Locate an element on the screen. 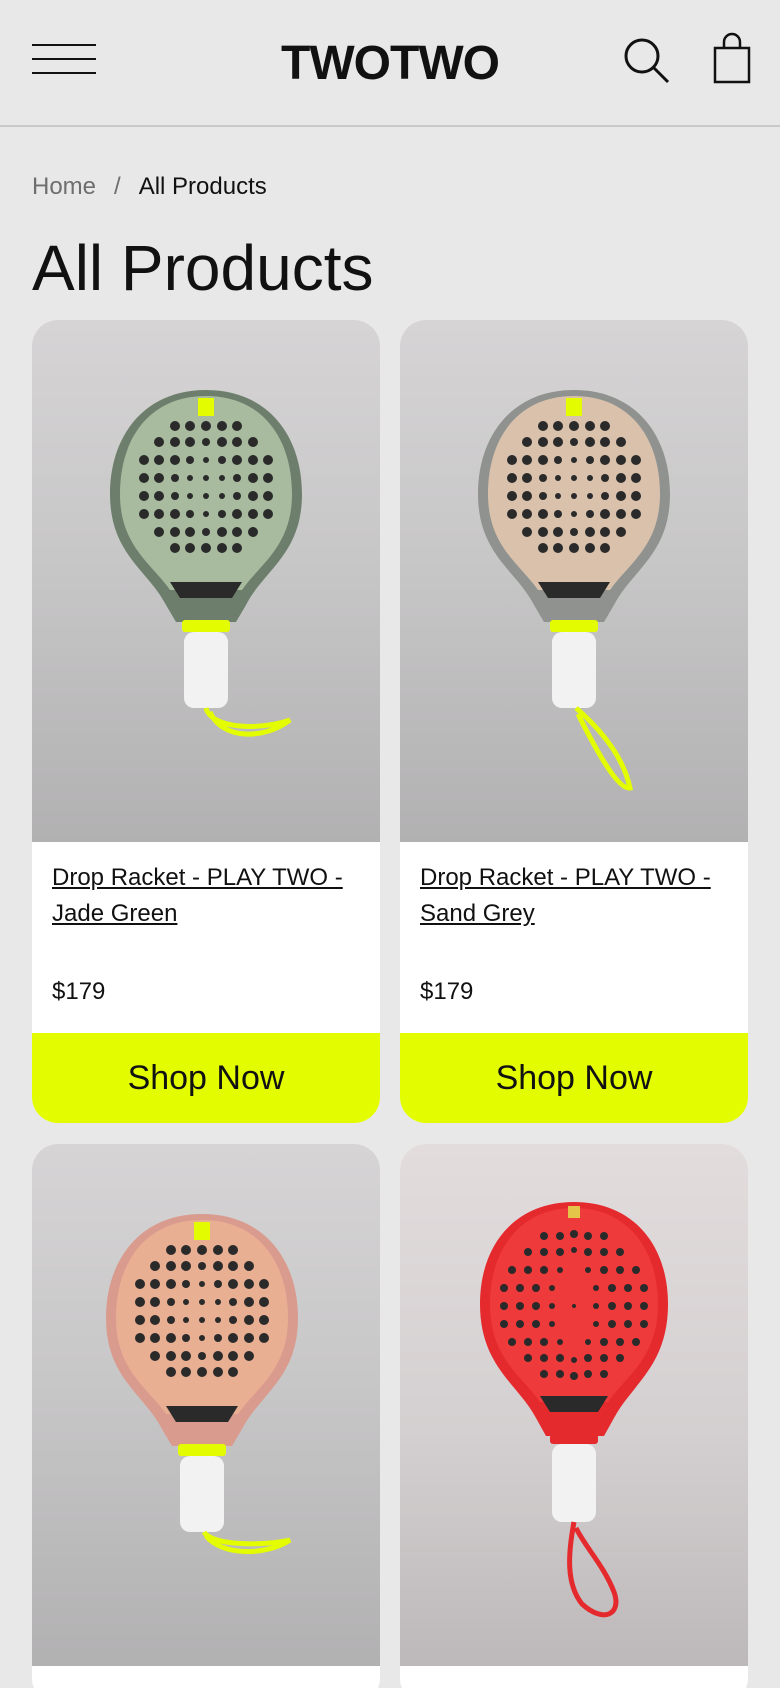  racket-image-red is located at coordinates (574, 1410).